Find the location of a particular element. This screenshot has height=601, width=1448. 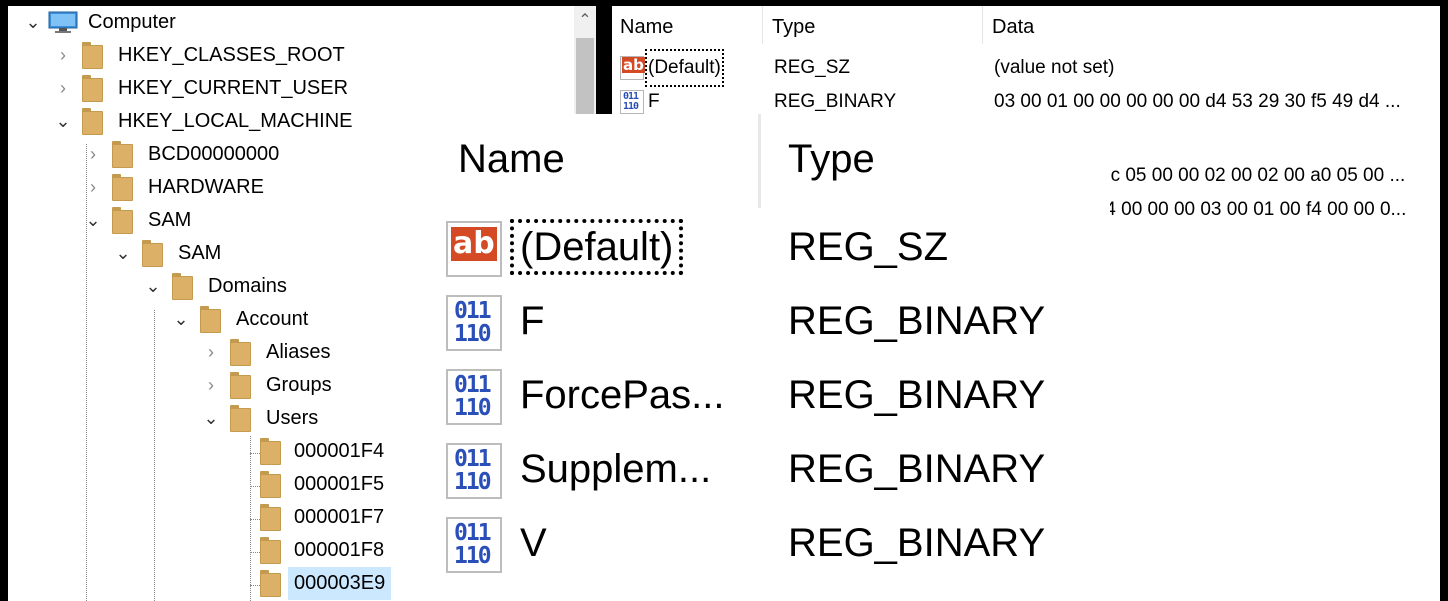

zoom-column-header-type: Type is located at coordinates (831, 159).